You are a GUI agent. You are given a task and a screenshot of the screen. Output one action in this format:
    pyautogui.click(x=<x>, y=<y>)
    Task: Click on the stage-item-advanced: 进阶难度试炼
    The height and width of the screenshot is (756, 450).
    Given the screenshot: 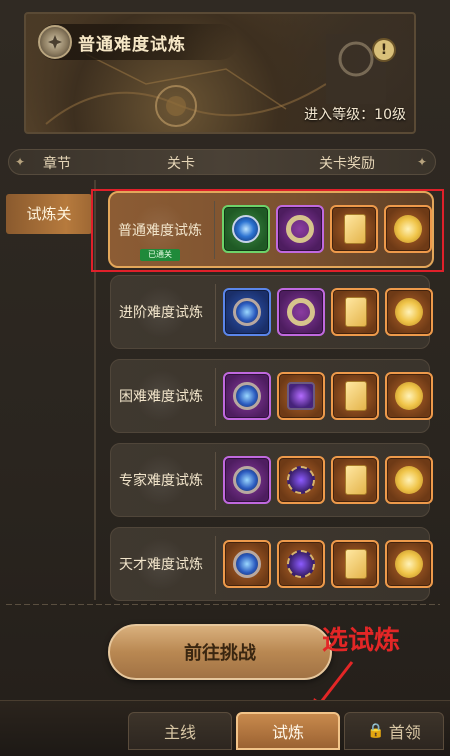 What is the action you would take?
    pyautogui.click(x=271, y=312)
    